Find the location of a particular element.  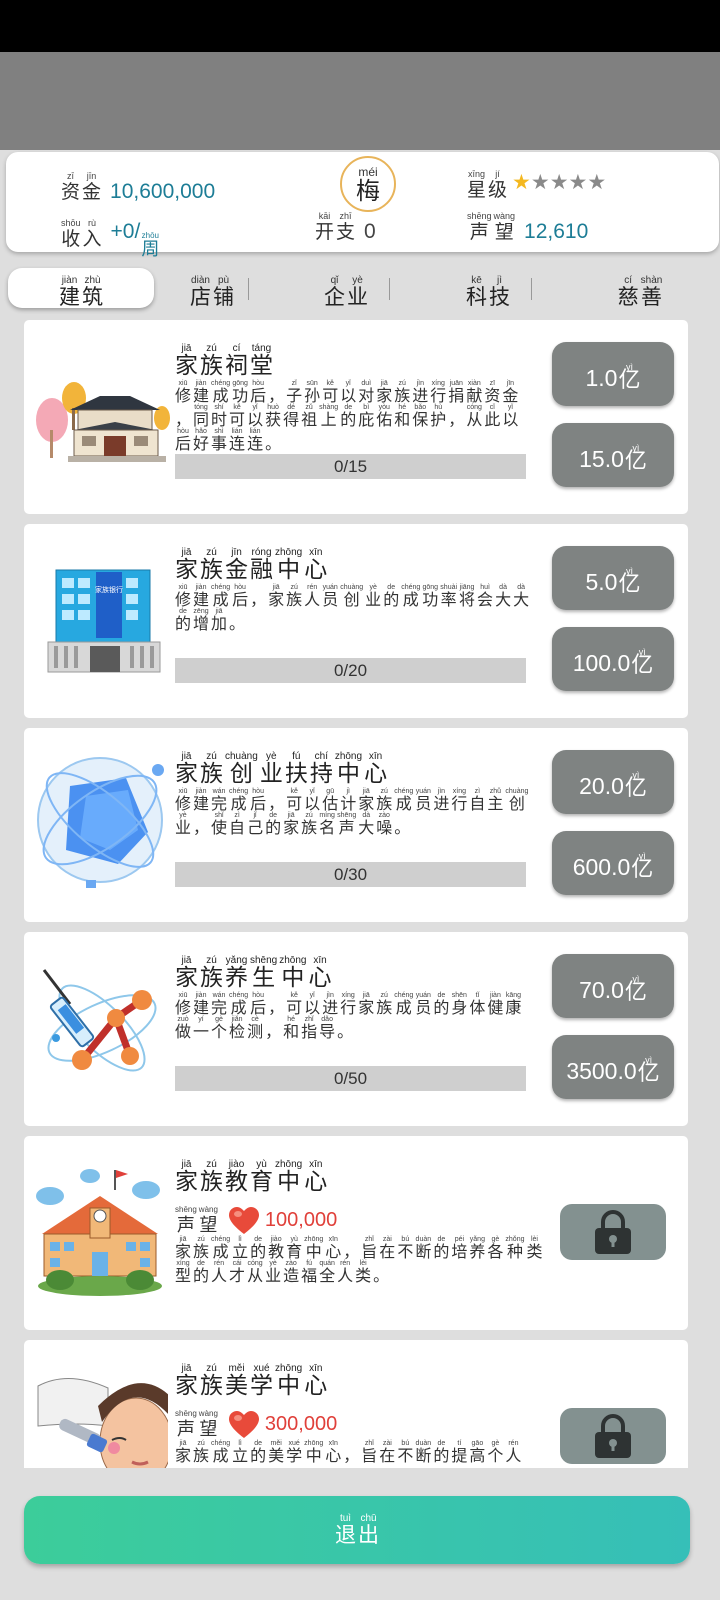

upgrade-max-cost-button: 600.0 yì 亿 is located at coordinates (613, 863).